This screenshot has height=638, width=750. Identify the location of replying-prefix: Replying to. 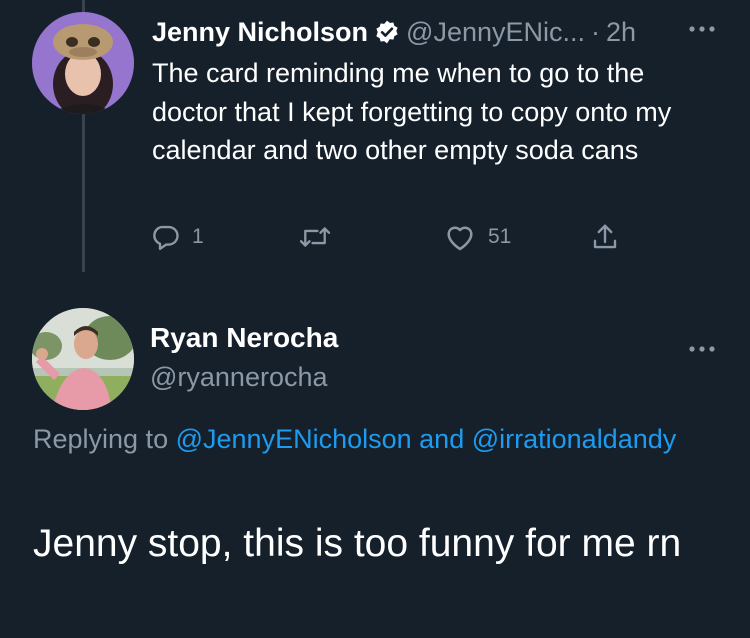
(101, 439).